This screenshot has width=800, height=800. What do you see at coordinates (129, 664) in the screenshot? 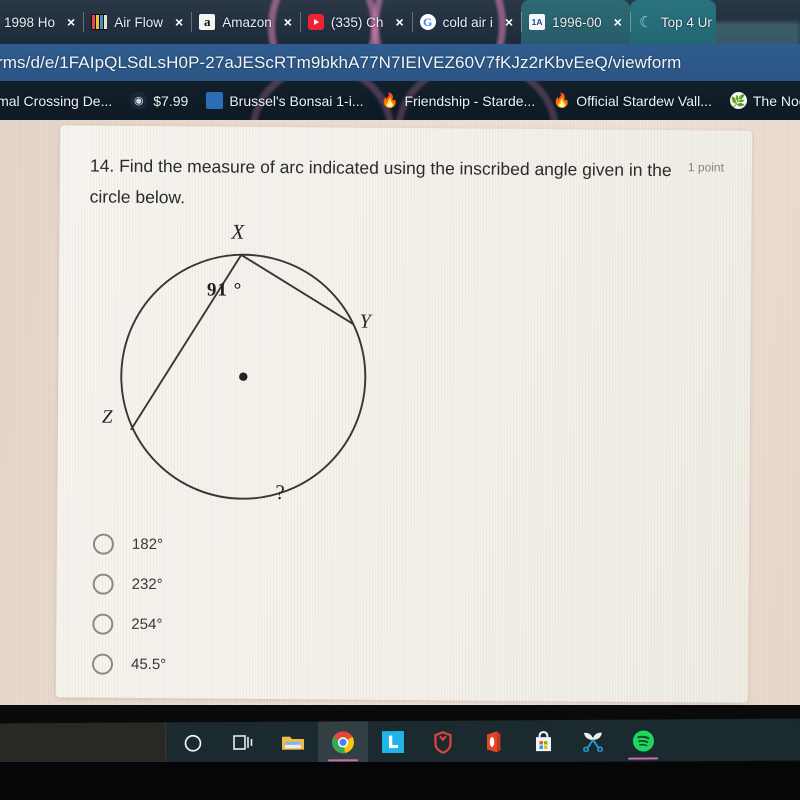
I see `option-row: 45.5°` at bounding box center [129, 664].